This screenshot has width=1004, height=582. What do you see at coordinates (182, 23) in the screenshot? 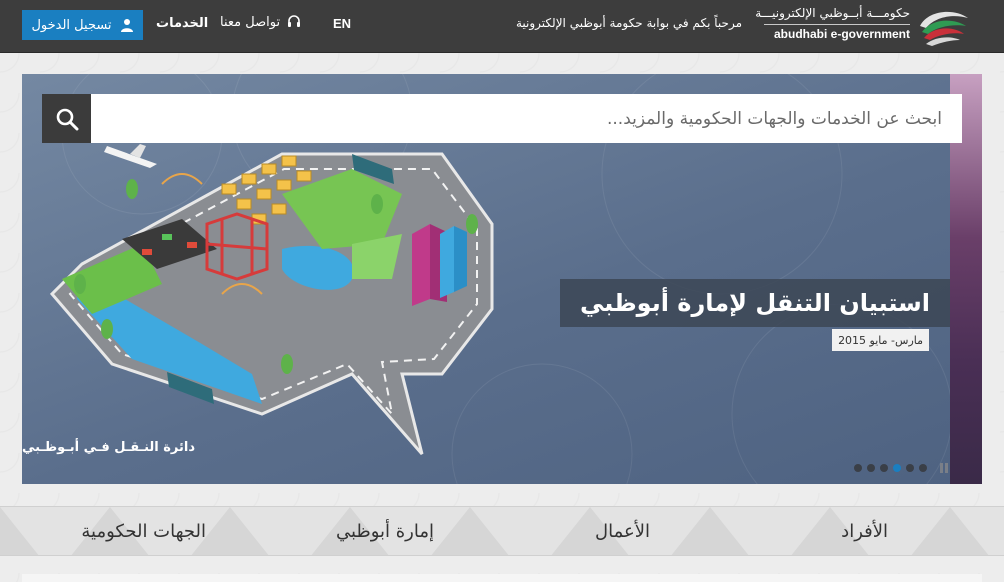
I see `nav-services: الخدمات` at bounding box center [182, 23].